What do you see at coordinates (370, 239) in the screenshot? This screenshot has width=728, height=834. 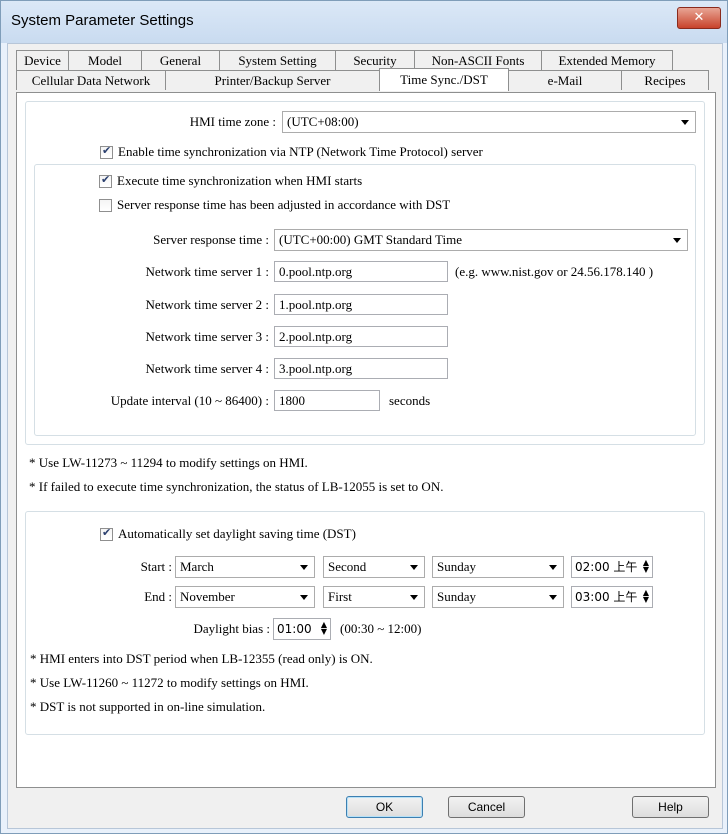 I see `response-time-value: (UTC+00:00) GMT Standard Time` at bounding box center [370, 239].